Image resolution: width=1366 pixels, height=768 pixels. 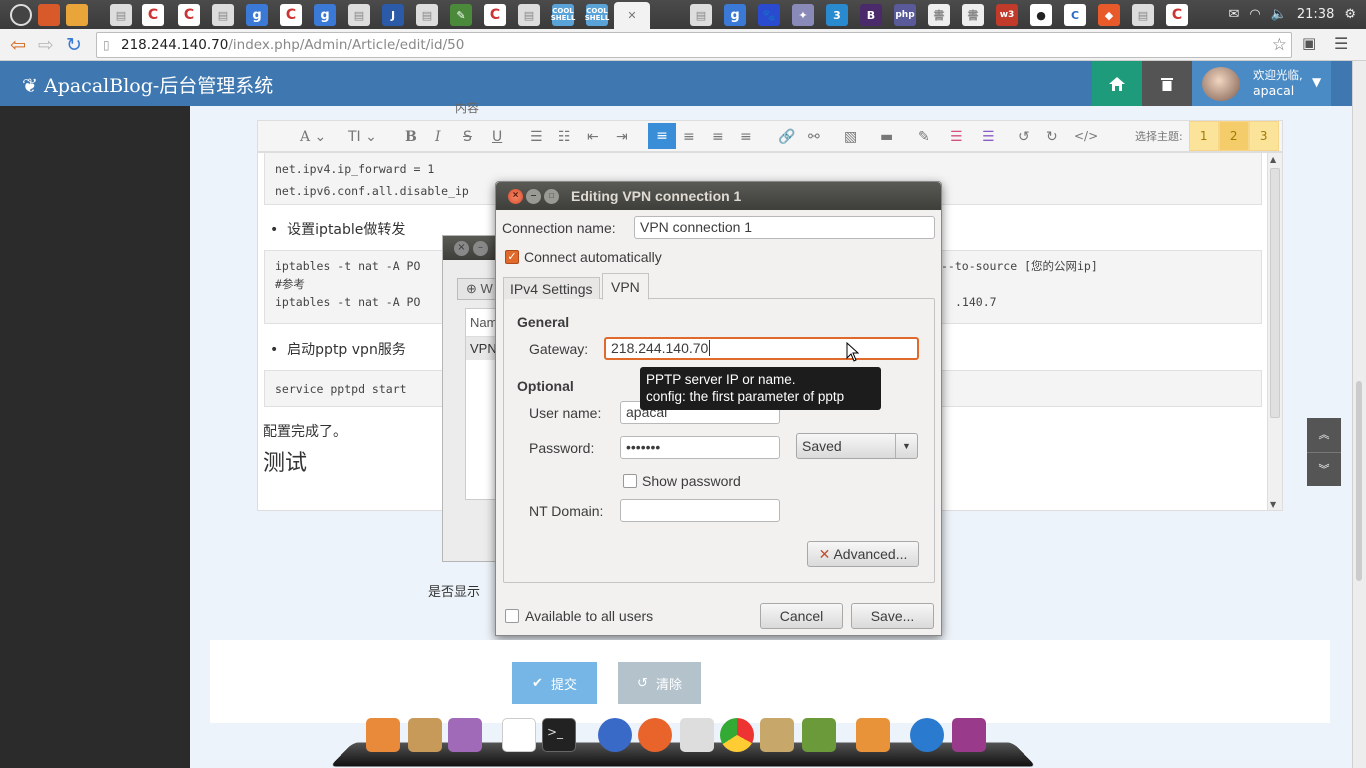 What do you see at coordinates (857, 446) in the screenshot?
I see `password-mode-select: Saved ▼` at bounding box center [857, 446].